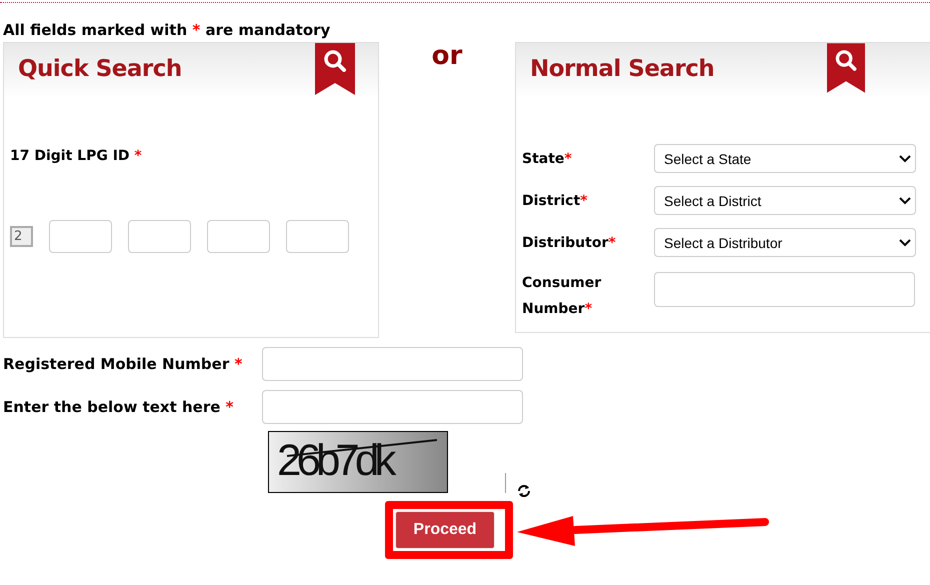 The image size is (930, 585). Describe the element at coordinates (562, 296) in the screenshot. I see `field-label: Consumer Number*` at that location.